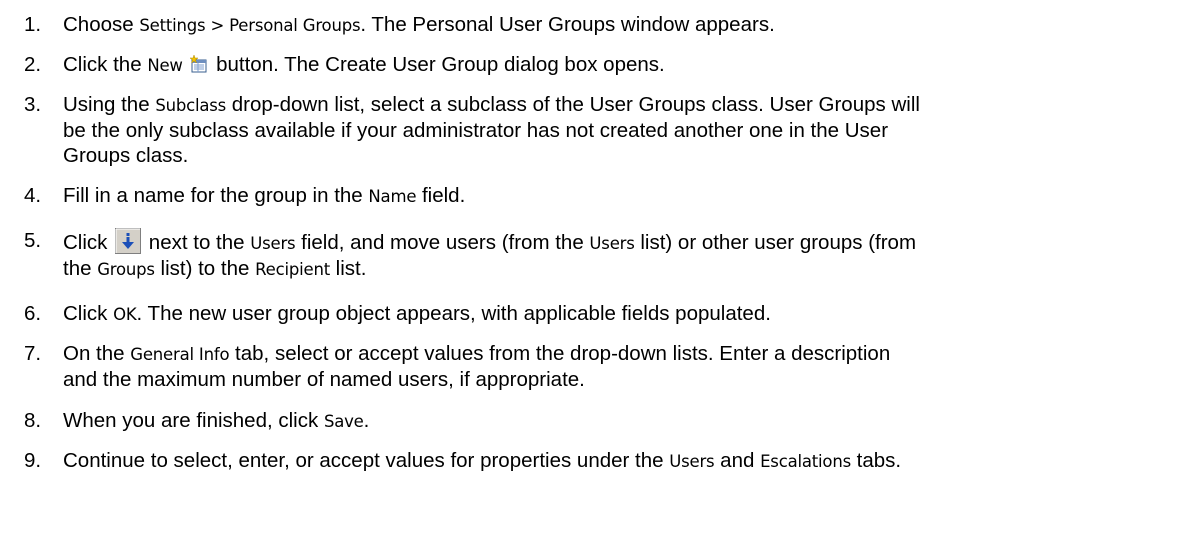 This screenshot has width=1186, height=550. I want to click on step-text-segment: tabs., so click(876, 460).